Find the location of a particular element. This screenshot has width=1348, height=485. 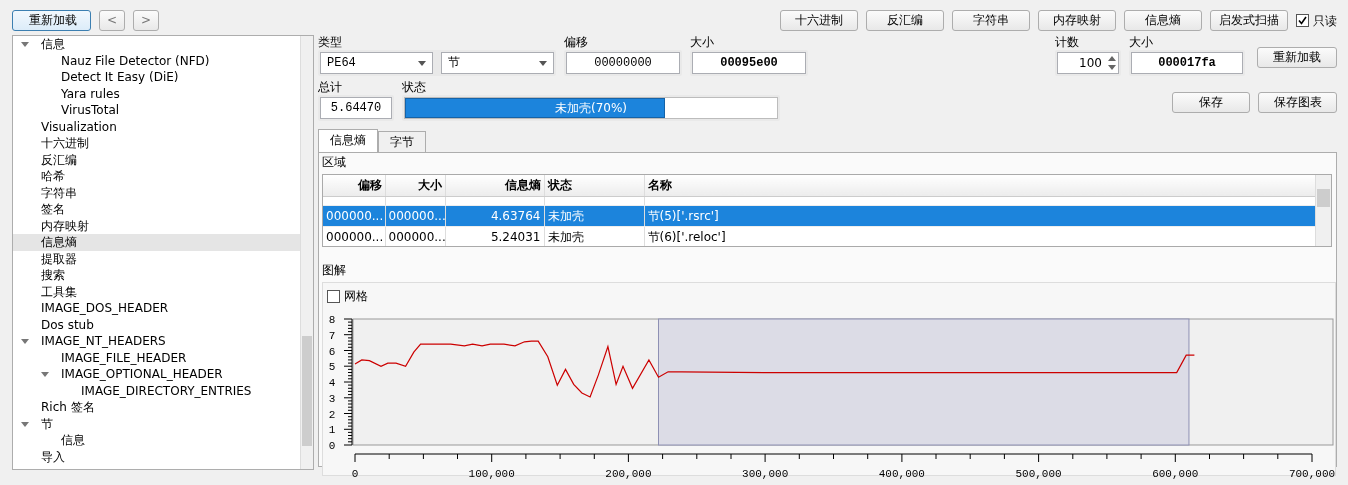

tree-item: IMAGE_FILE_HEADER is located at coordinates (156, 357).